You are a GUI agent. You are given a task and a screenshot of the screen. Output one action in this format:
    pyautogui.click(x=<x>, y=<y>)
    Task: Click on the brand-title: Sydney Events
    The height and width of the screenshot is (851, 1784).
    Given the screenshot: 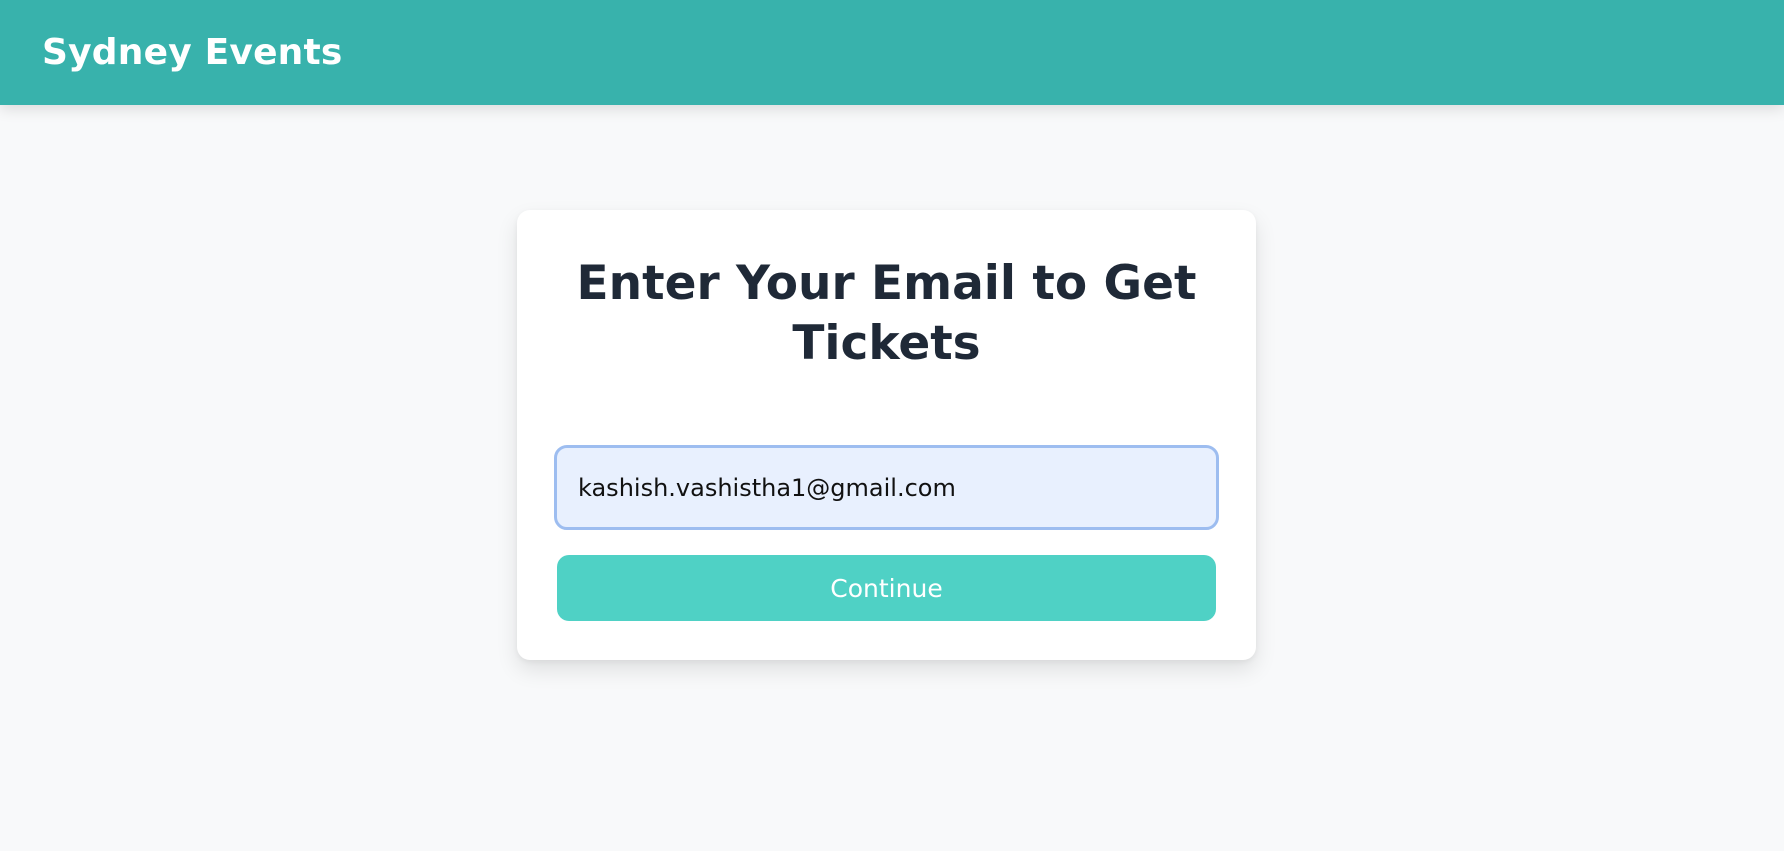 What is the action you would take?
    pyautogui.click(x=192, y=52)
    